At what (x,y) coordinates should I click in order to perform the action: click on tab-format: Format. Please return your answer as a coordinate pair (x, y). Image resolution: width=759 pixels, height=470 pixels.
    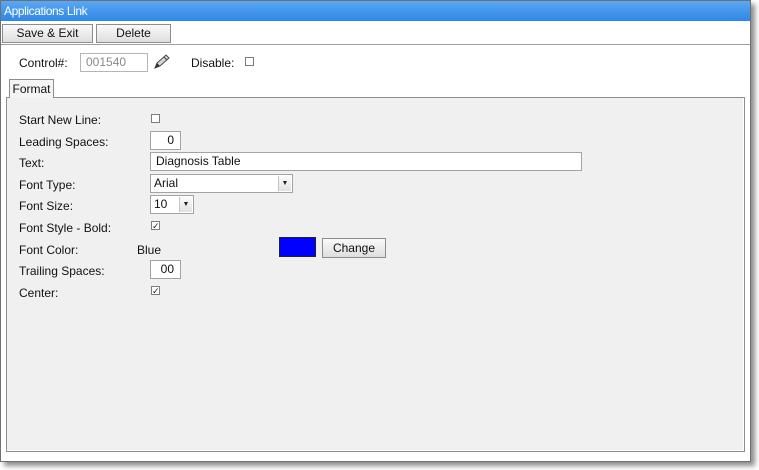
    Looking at the image, I should click on (31, 88).